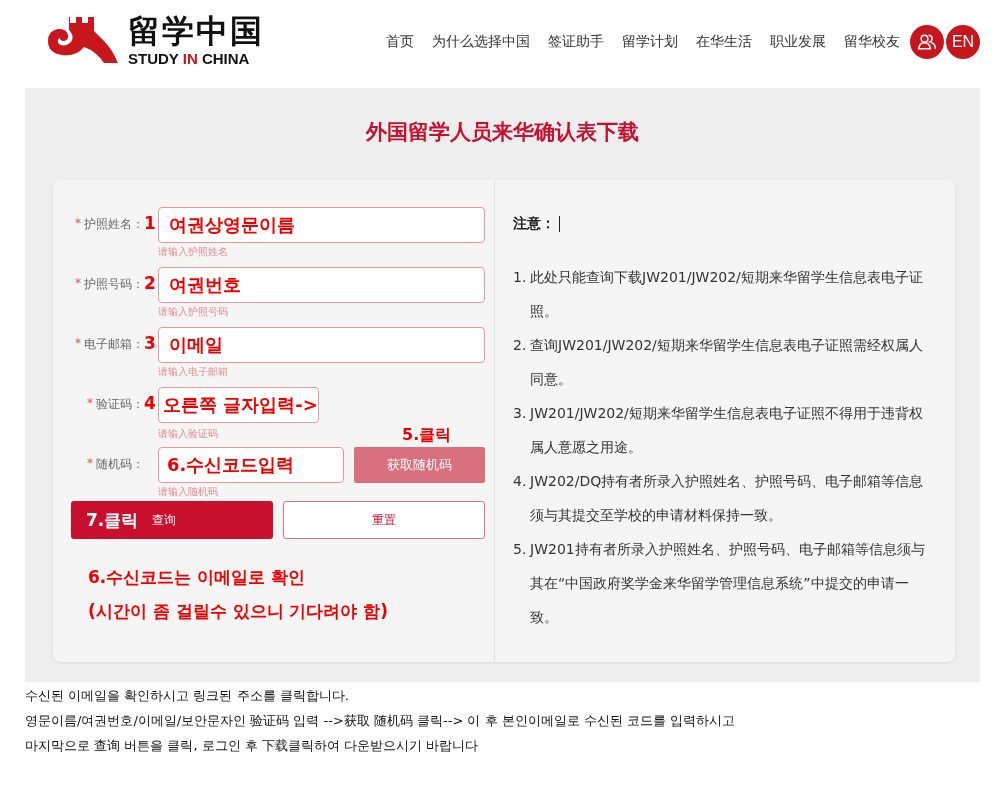 The image size is (1008, 790). What do you see at coordinates (798, 42) in the screenshot?
I see `nav-link: 职业发展` at bounding box center [798, 42].